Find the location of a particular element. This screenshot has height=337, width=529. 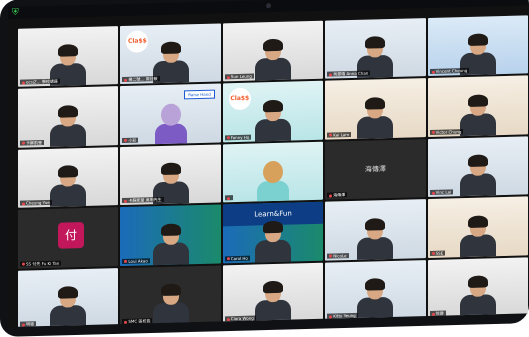

participant-tile: Sun Leung is located at coordinates (273, 51).